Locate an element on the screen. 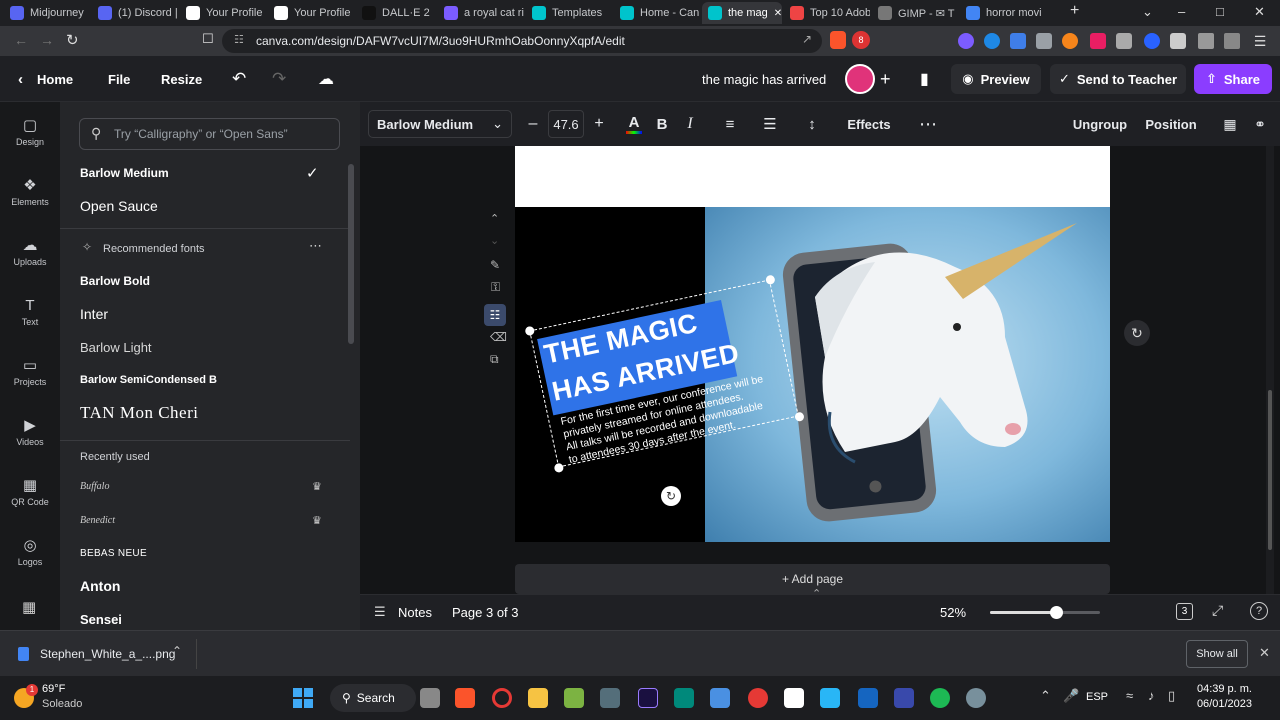 The width and height of the screenshot is (1280, 720). browser-tab: Templates is located at coordinates (569, 13).